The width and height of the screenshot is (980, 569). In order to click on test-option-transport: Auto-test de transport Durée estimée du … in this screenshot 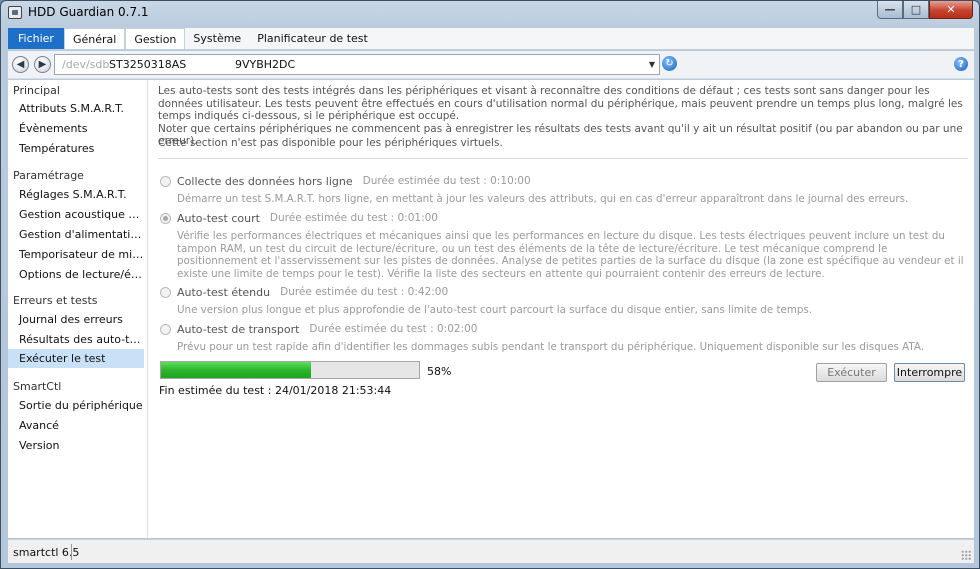, I will do `click(560, 338)`.